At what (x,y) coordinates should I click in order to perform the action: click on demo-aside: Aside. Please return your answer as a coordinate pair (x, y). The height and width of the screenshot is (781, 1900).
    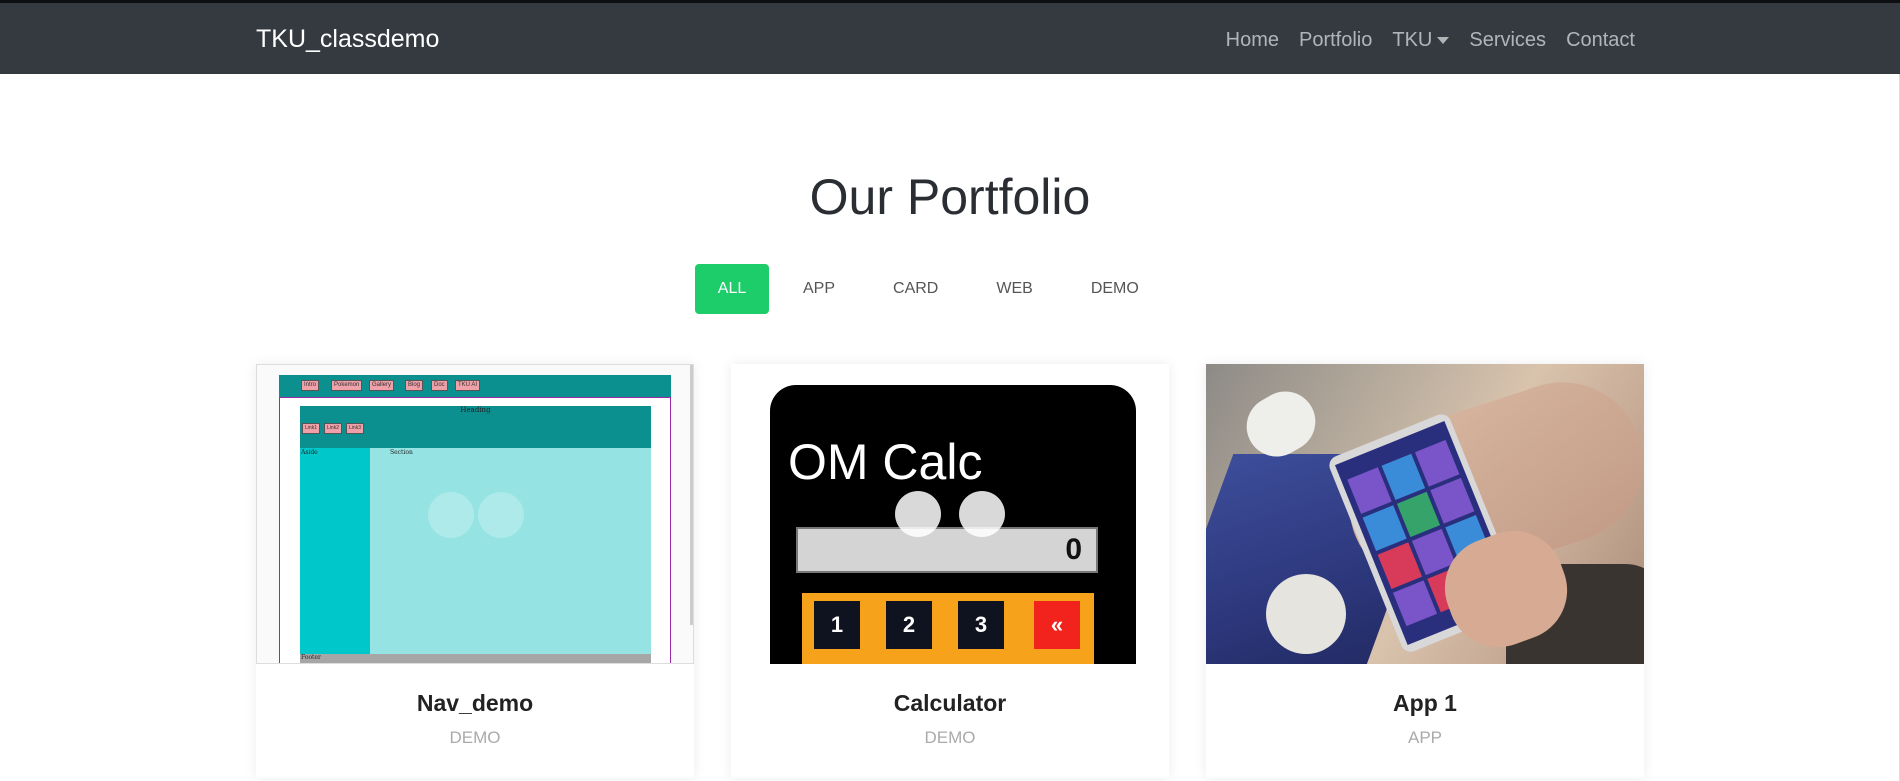
    Looking at the image, I should click on (335, 551).